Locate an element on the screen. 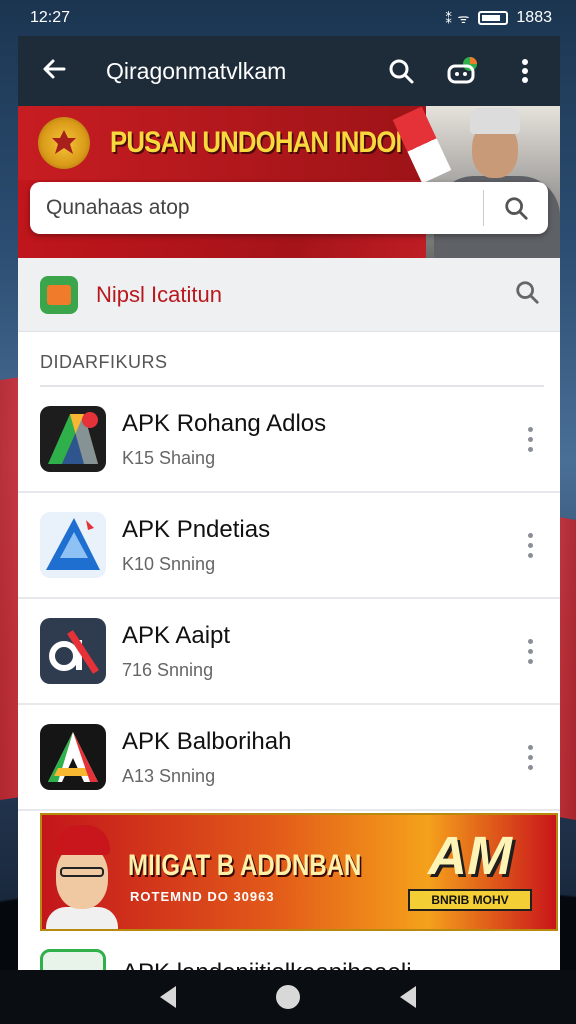  list-item: APK Balborihah A13 Snning is located at coordinates (289, 758).